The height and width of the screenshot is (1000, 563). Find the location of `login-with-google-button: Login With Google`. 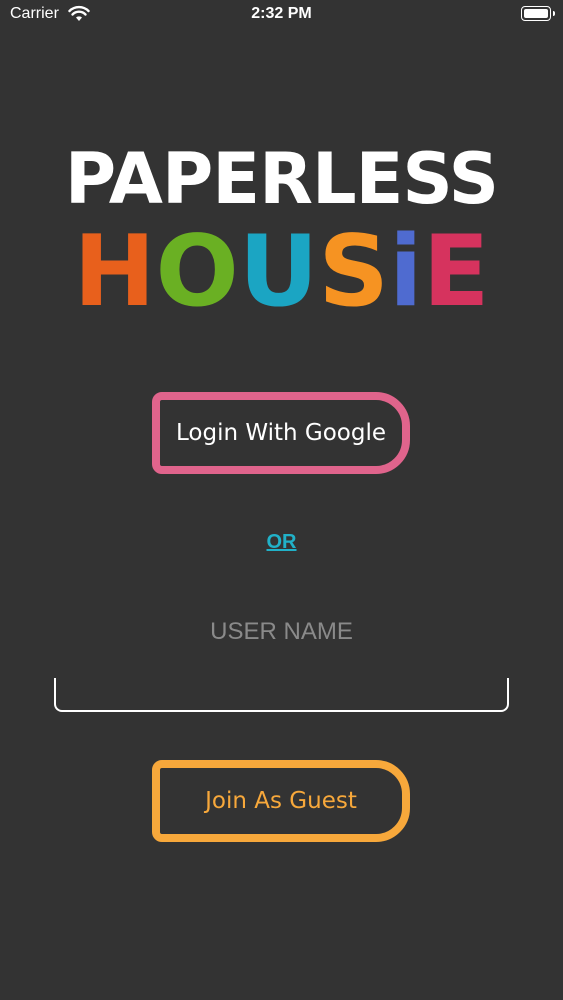

login-with-google-button: Login With Google is located at coordinates (281, 433).